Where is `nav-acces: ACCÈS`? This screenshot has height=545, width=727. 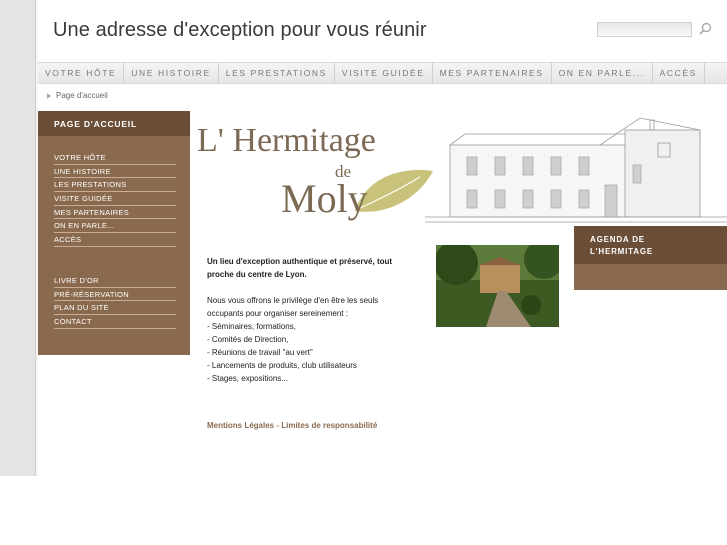 nav-acces: ACCÈS is located at coordinates (679, 73).